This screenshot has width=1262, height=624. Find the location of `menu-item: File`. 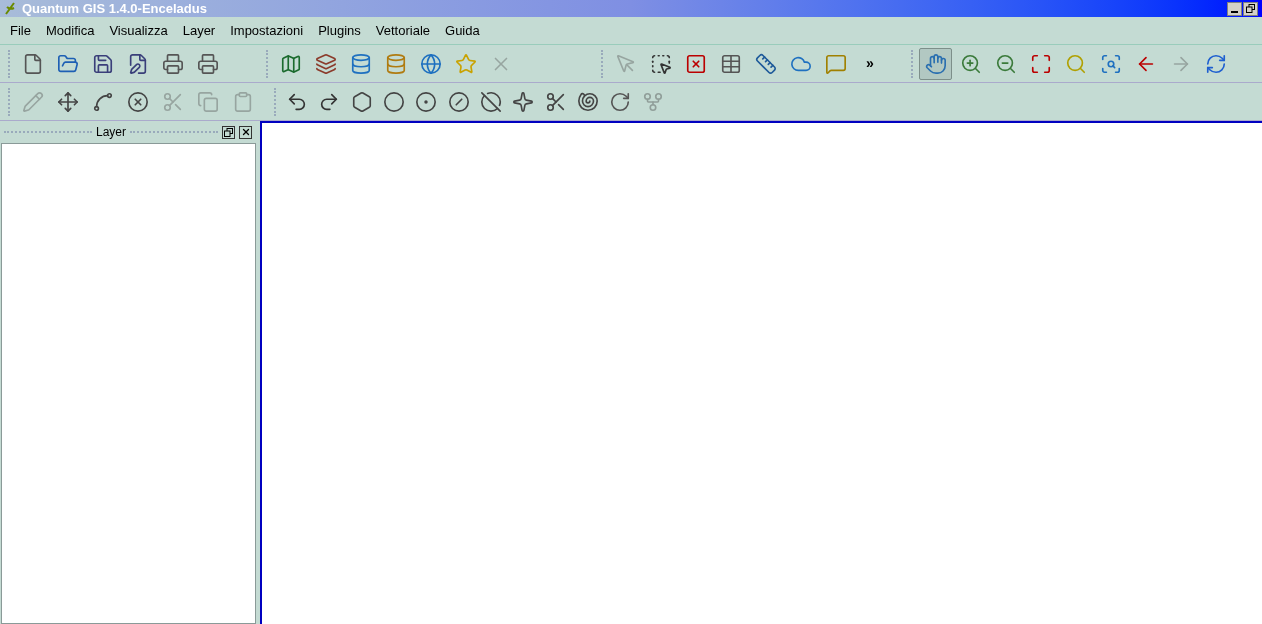

menu-item: File is located at coordinates (20, 30).